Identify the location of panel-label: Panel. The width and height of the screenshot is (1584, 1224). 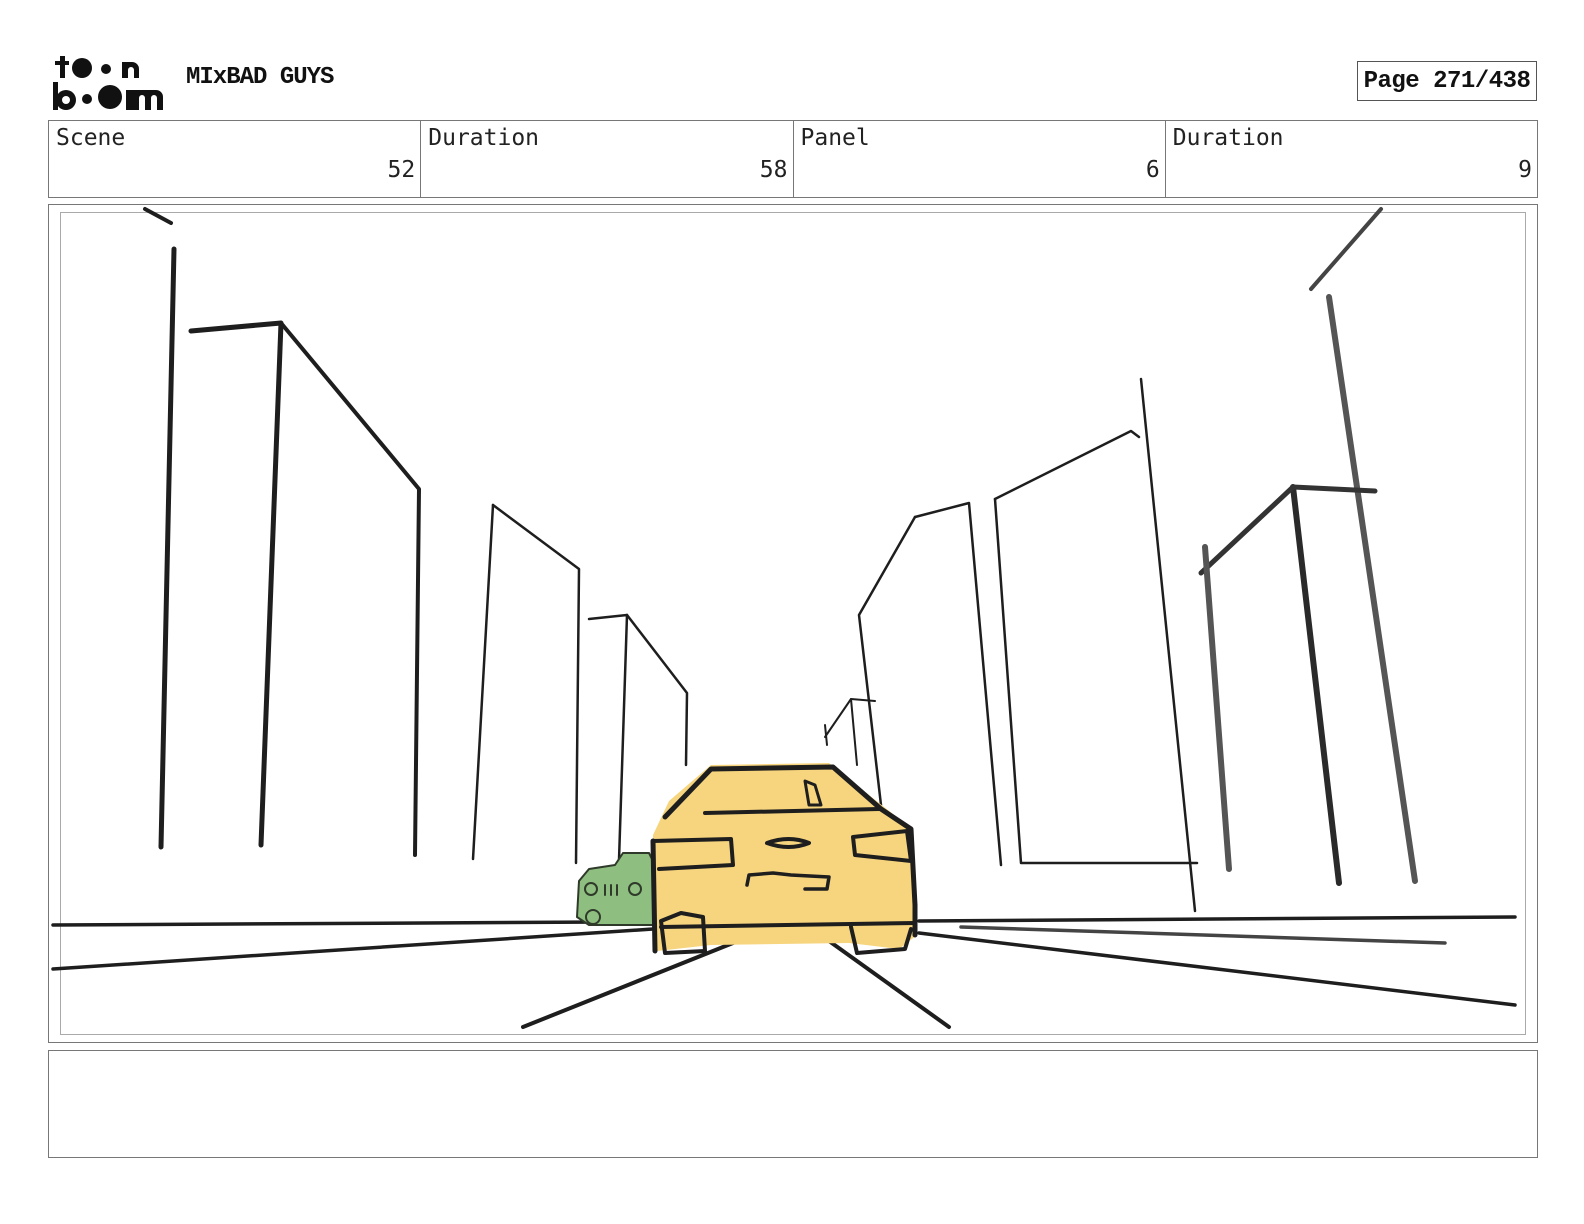
(835, 138).